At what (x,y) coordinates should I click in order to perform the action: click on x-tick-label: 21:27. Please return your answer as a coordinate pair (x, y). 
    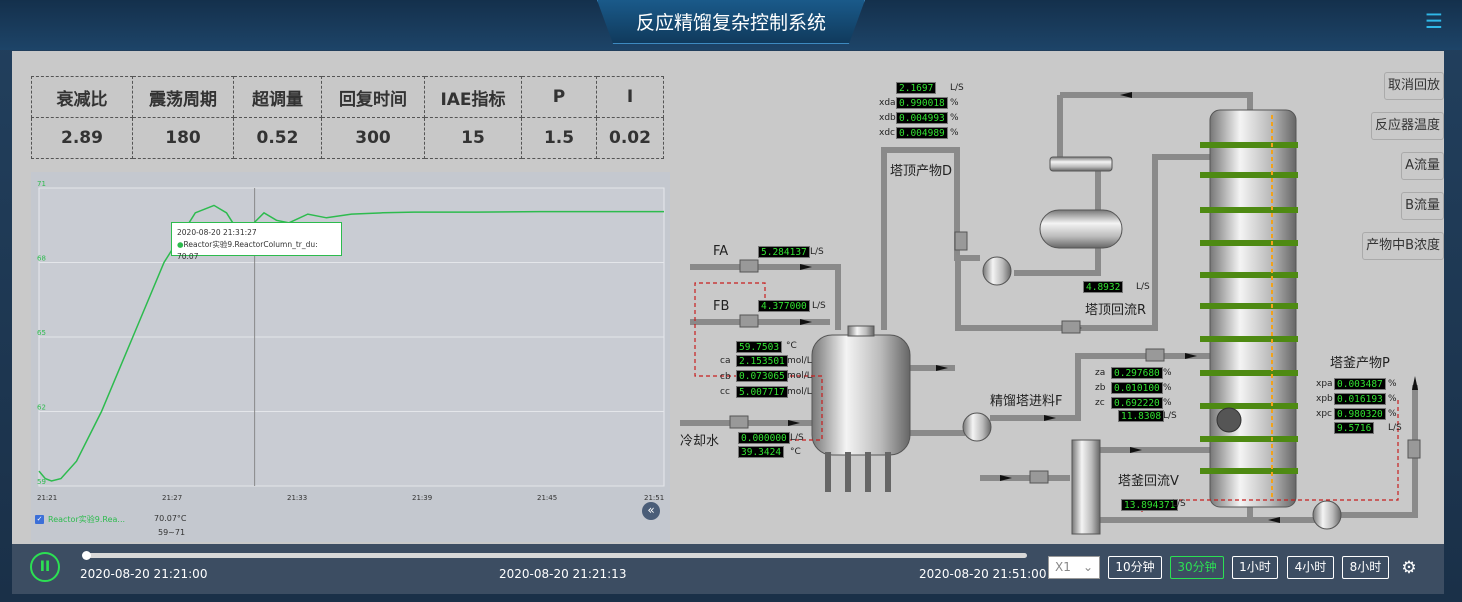
    Looking at the image, I should click on (172, 498).